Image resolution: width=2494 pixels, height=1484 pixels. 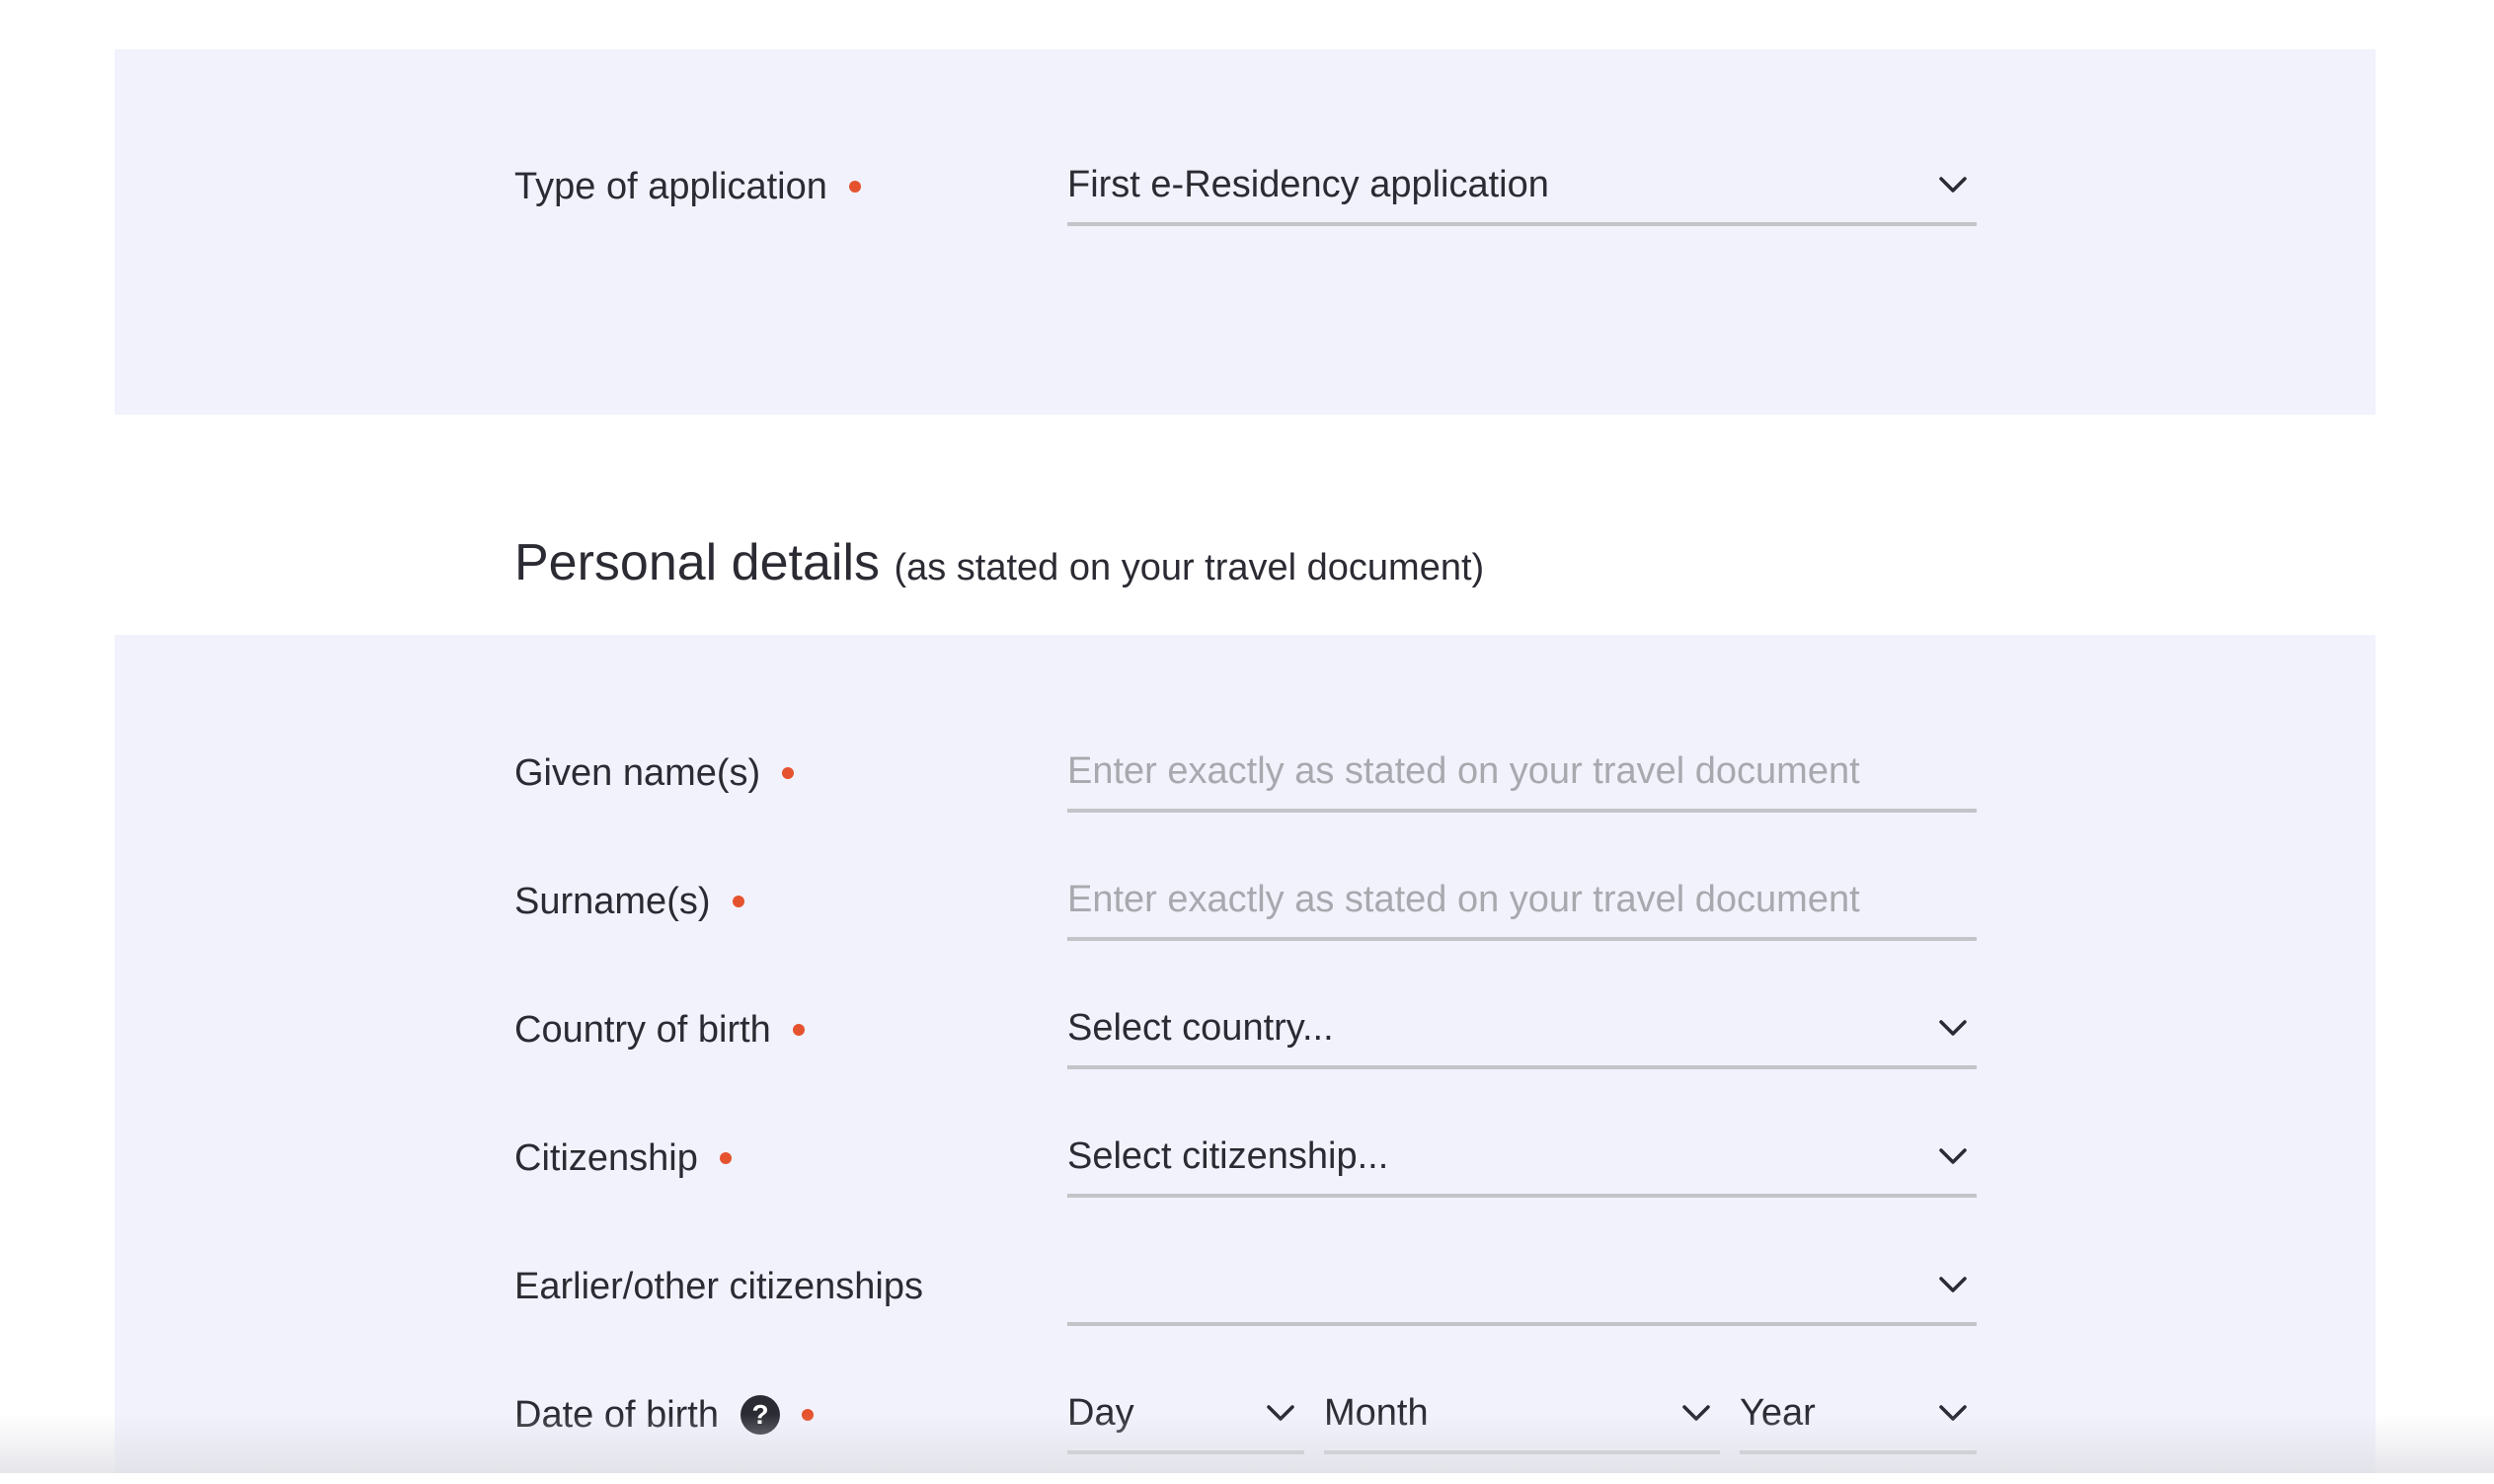 What do you see at coordinates (1858, 1414) in the screenshot?
I see `dob-year-select: Year` at bounding box center [1858, 1414].